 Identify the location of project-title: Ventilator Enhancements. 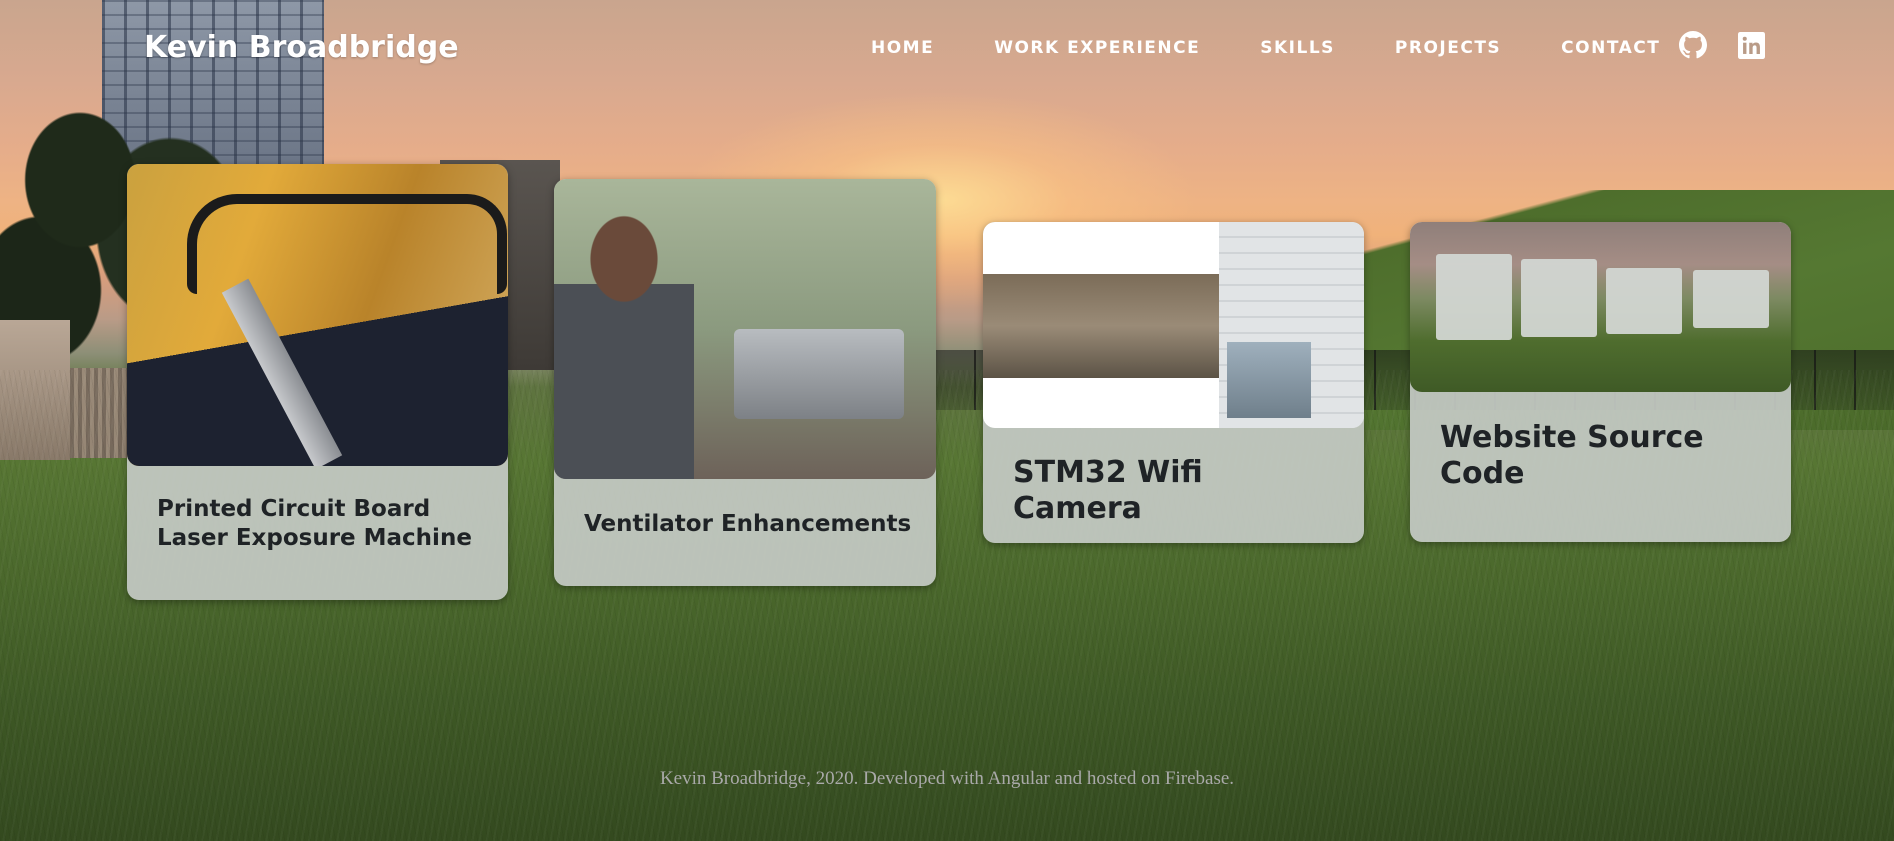
(748, 524).